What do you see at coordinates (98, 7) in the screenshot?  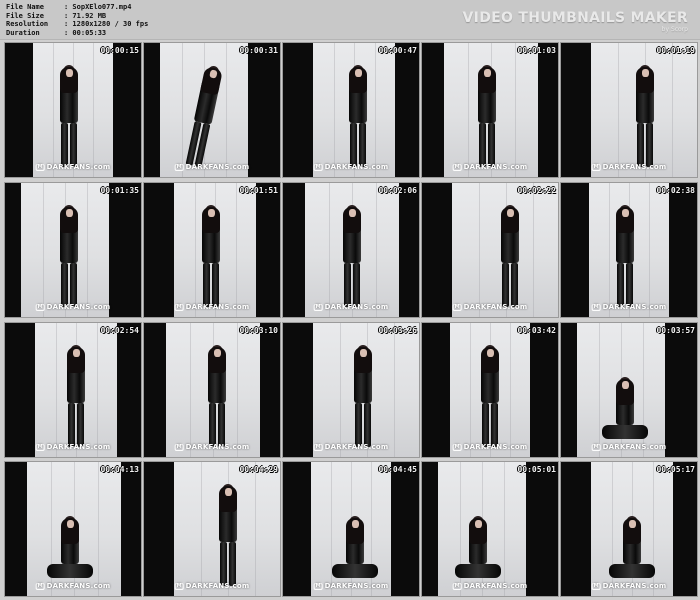 I see `file-info-value: : SopXElo077.mp4` at bounding box center [98, 7].